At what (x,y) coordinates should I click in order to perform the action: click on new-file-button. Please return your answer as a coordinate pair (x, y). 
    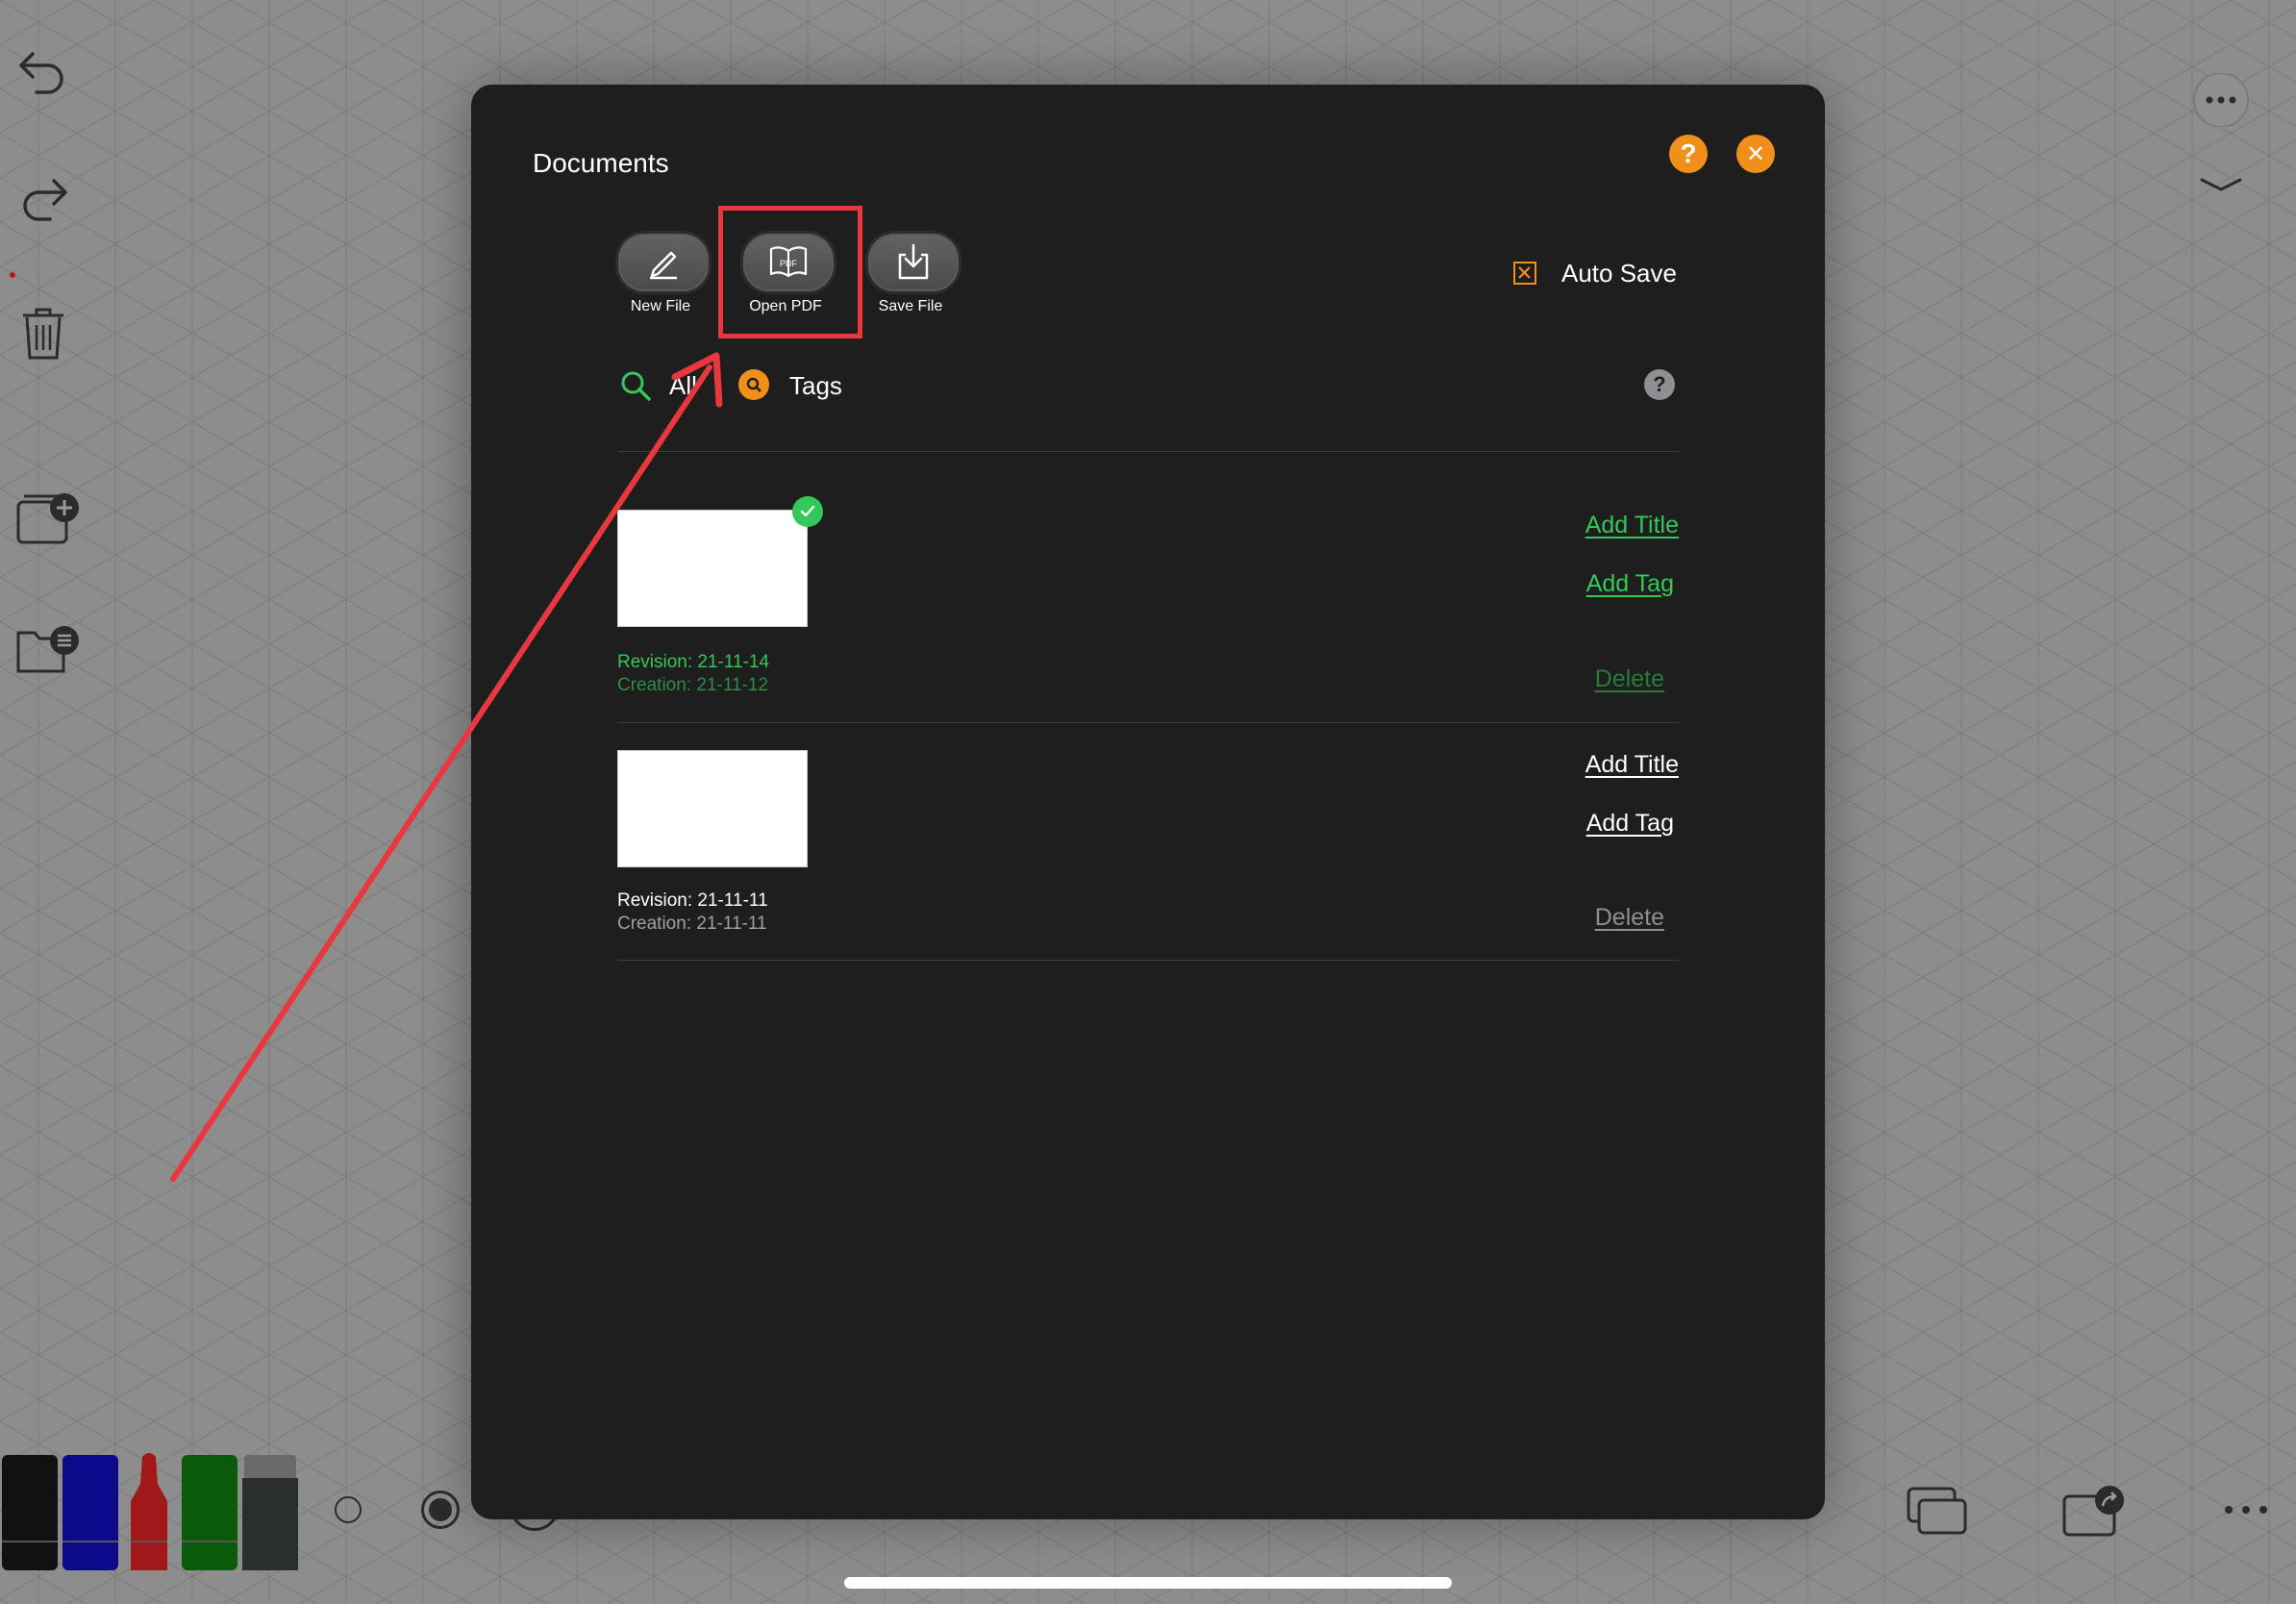
    Looking at the image, I should click on (663, 262).